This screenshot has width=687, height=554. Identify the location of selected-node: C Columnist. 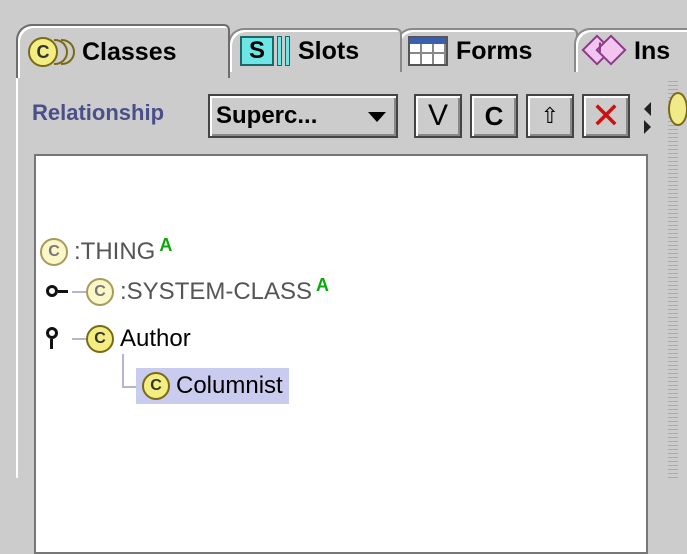
(212, 386).